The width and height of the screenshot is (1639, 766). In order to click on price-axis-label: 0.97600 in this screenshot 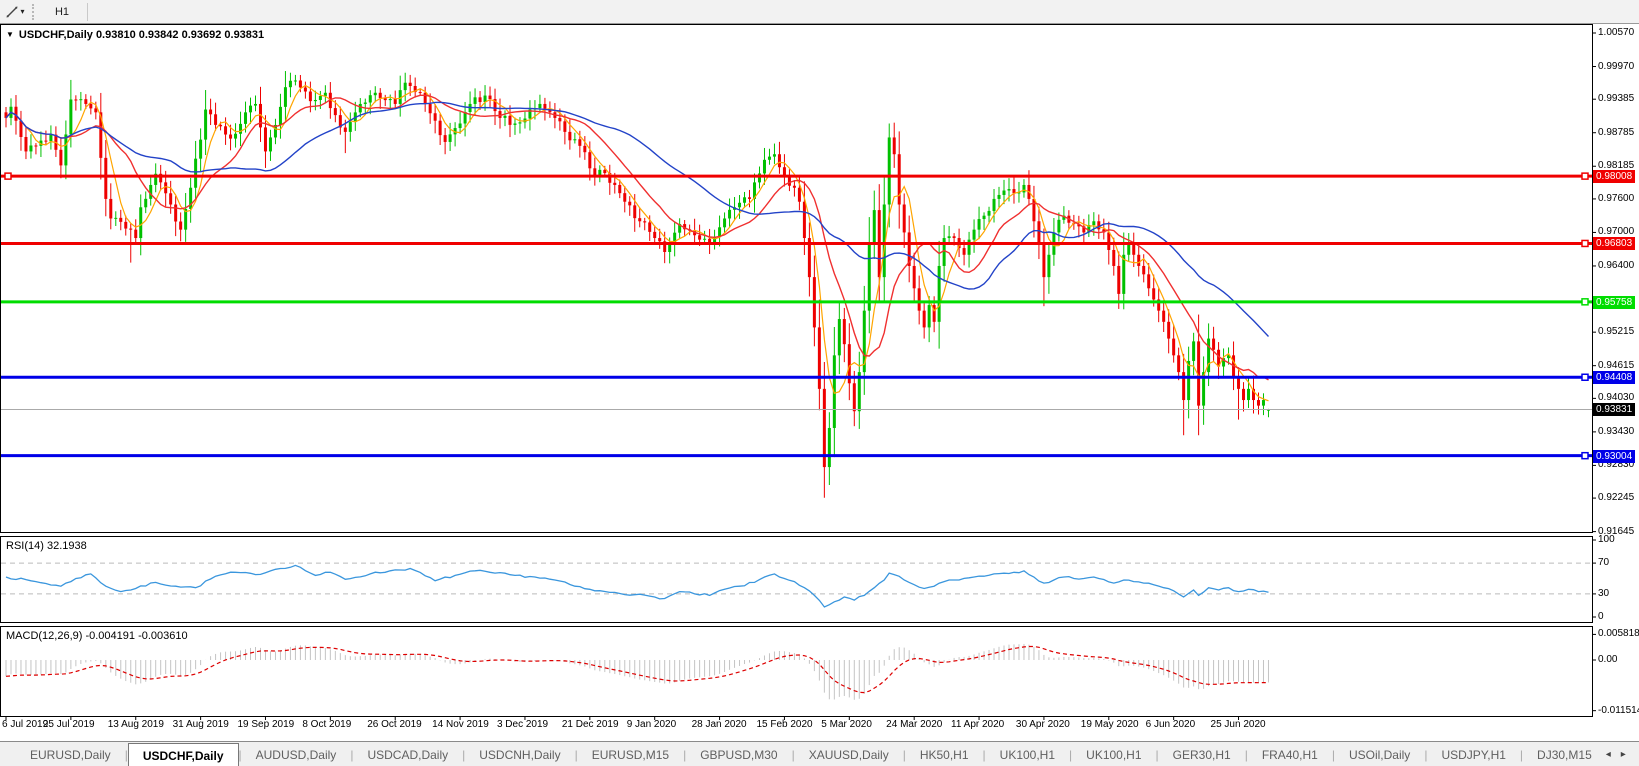, I will do `click(1616, 198)`.